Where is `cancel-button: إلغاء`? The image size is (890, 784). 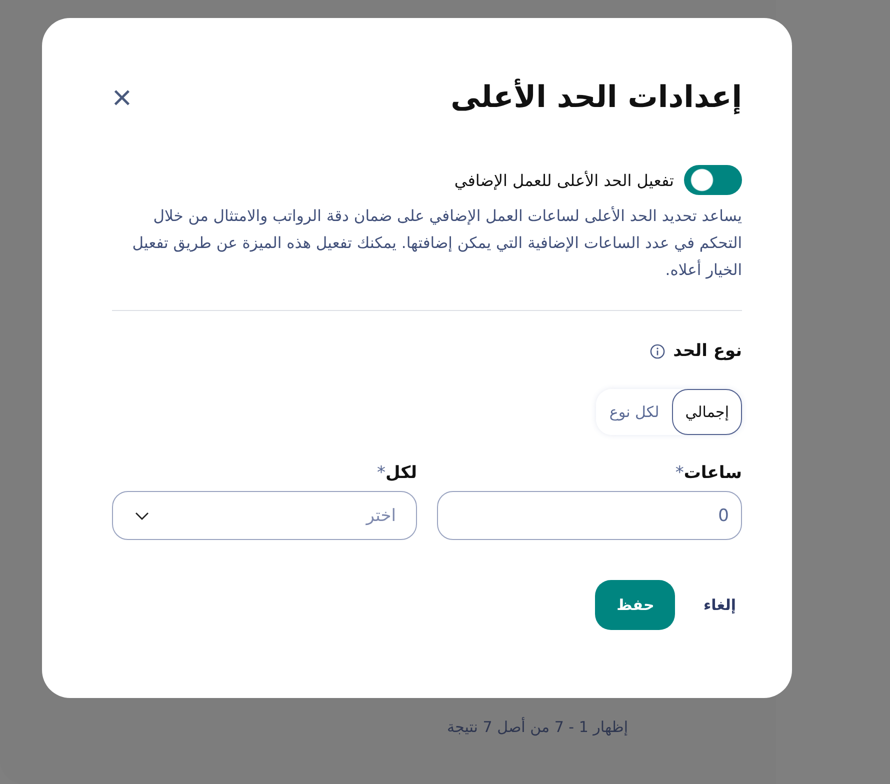 cancel-button: إلغاء is located at coordinates (719, 605).